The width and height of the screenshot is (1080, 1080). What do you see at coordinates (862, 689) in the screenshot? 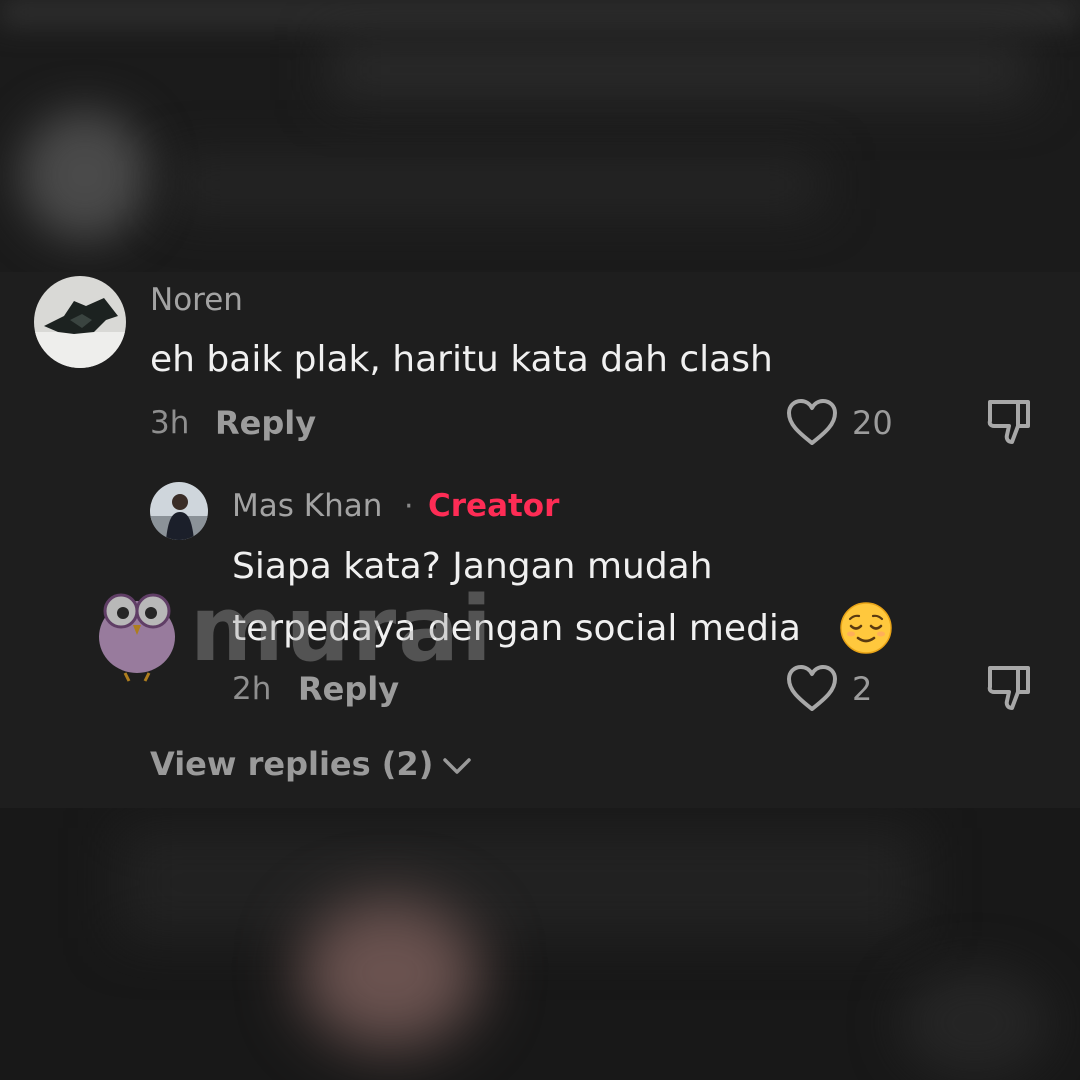
I see `reply-like-count: 2` at bounding box center [862, 689].